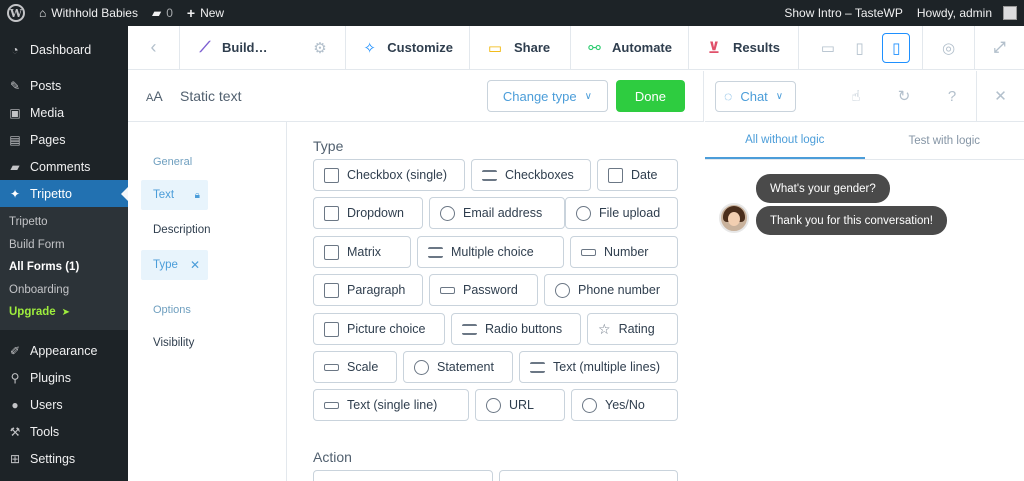 Image resolution: width=1024 pixels, height=481 pixels. What do you see at coordinates (64, 49) in the screenshot?
I see `menu-dashboard: ◔ Dashboard` at bounding box center [64, 49].